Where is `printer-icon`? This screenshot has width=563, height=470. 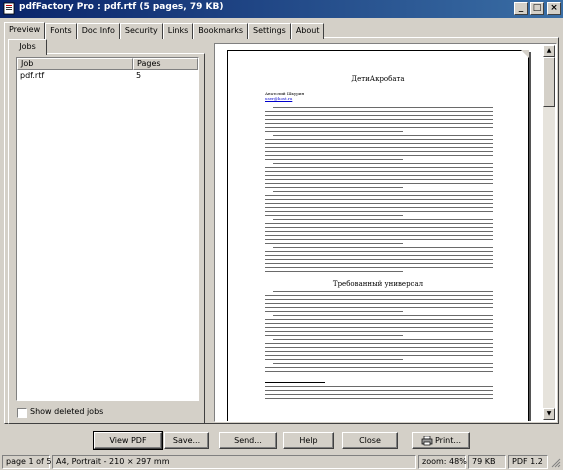 printer-icon is located at coordinates (427, 441).